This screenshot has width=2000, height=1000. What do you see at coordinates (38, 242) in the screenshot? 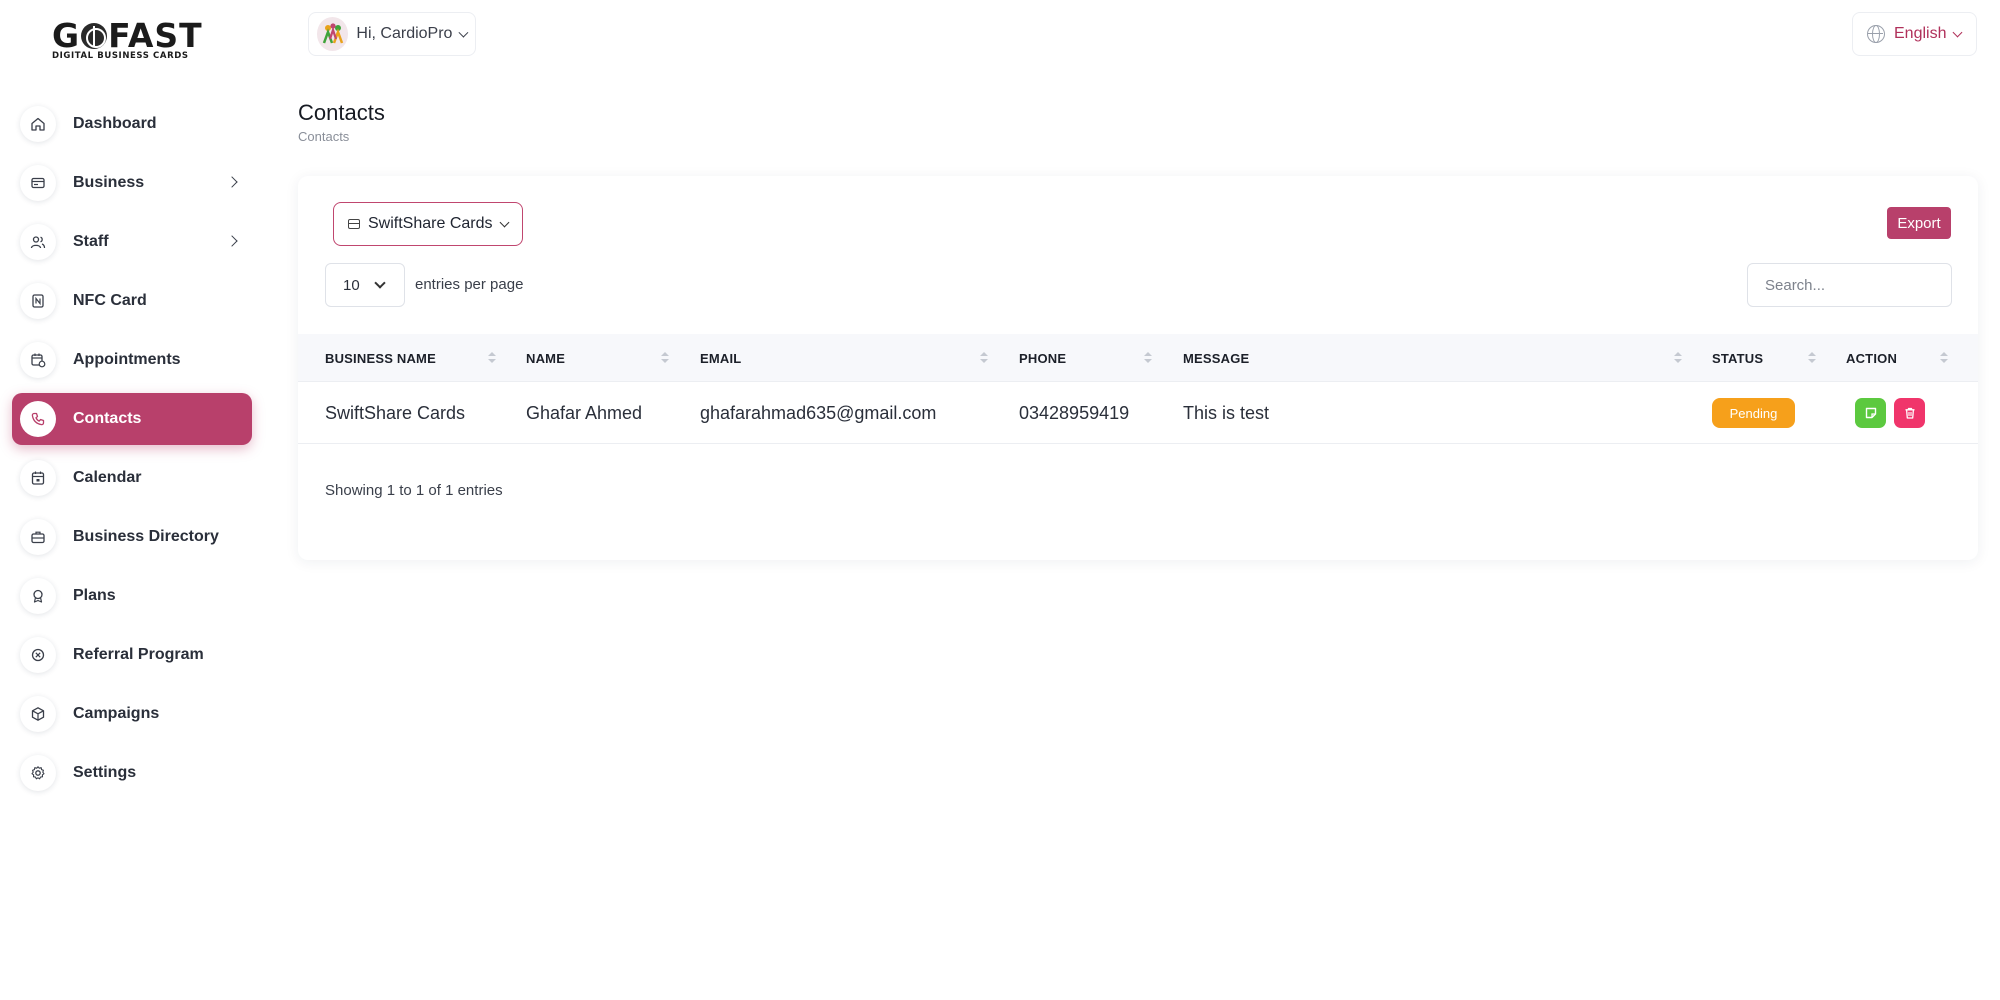
I see `users-icon` at bounding box center [38, 242].